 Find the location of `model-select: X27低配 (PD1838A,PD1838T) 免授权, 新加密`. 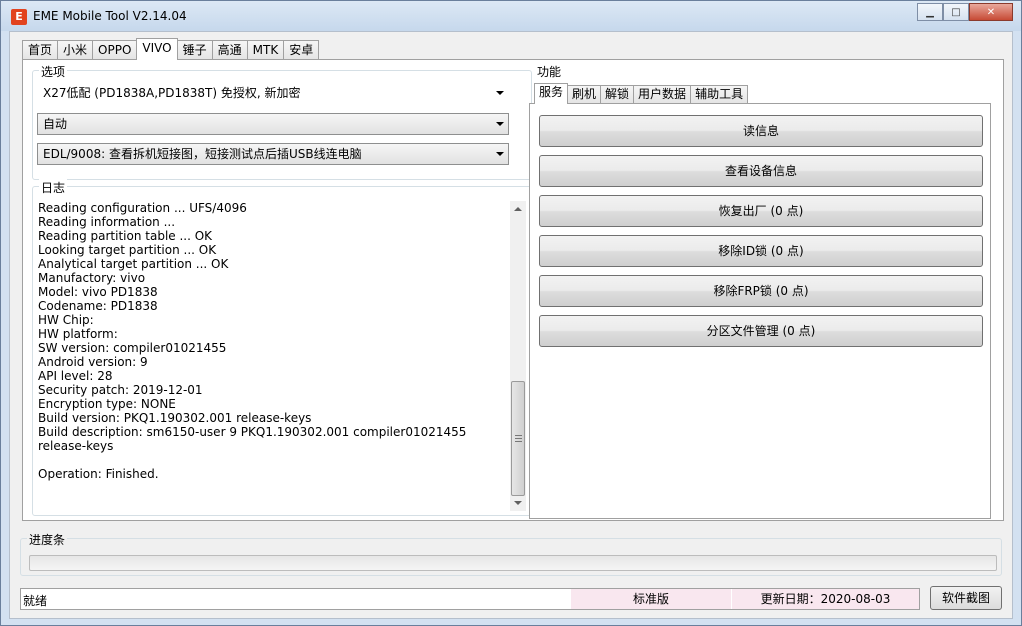

model-select: X27低配 (PD1838A,PD1838T) 免授权, 新加密 is located at coordinates (273, 93).